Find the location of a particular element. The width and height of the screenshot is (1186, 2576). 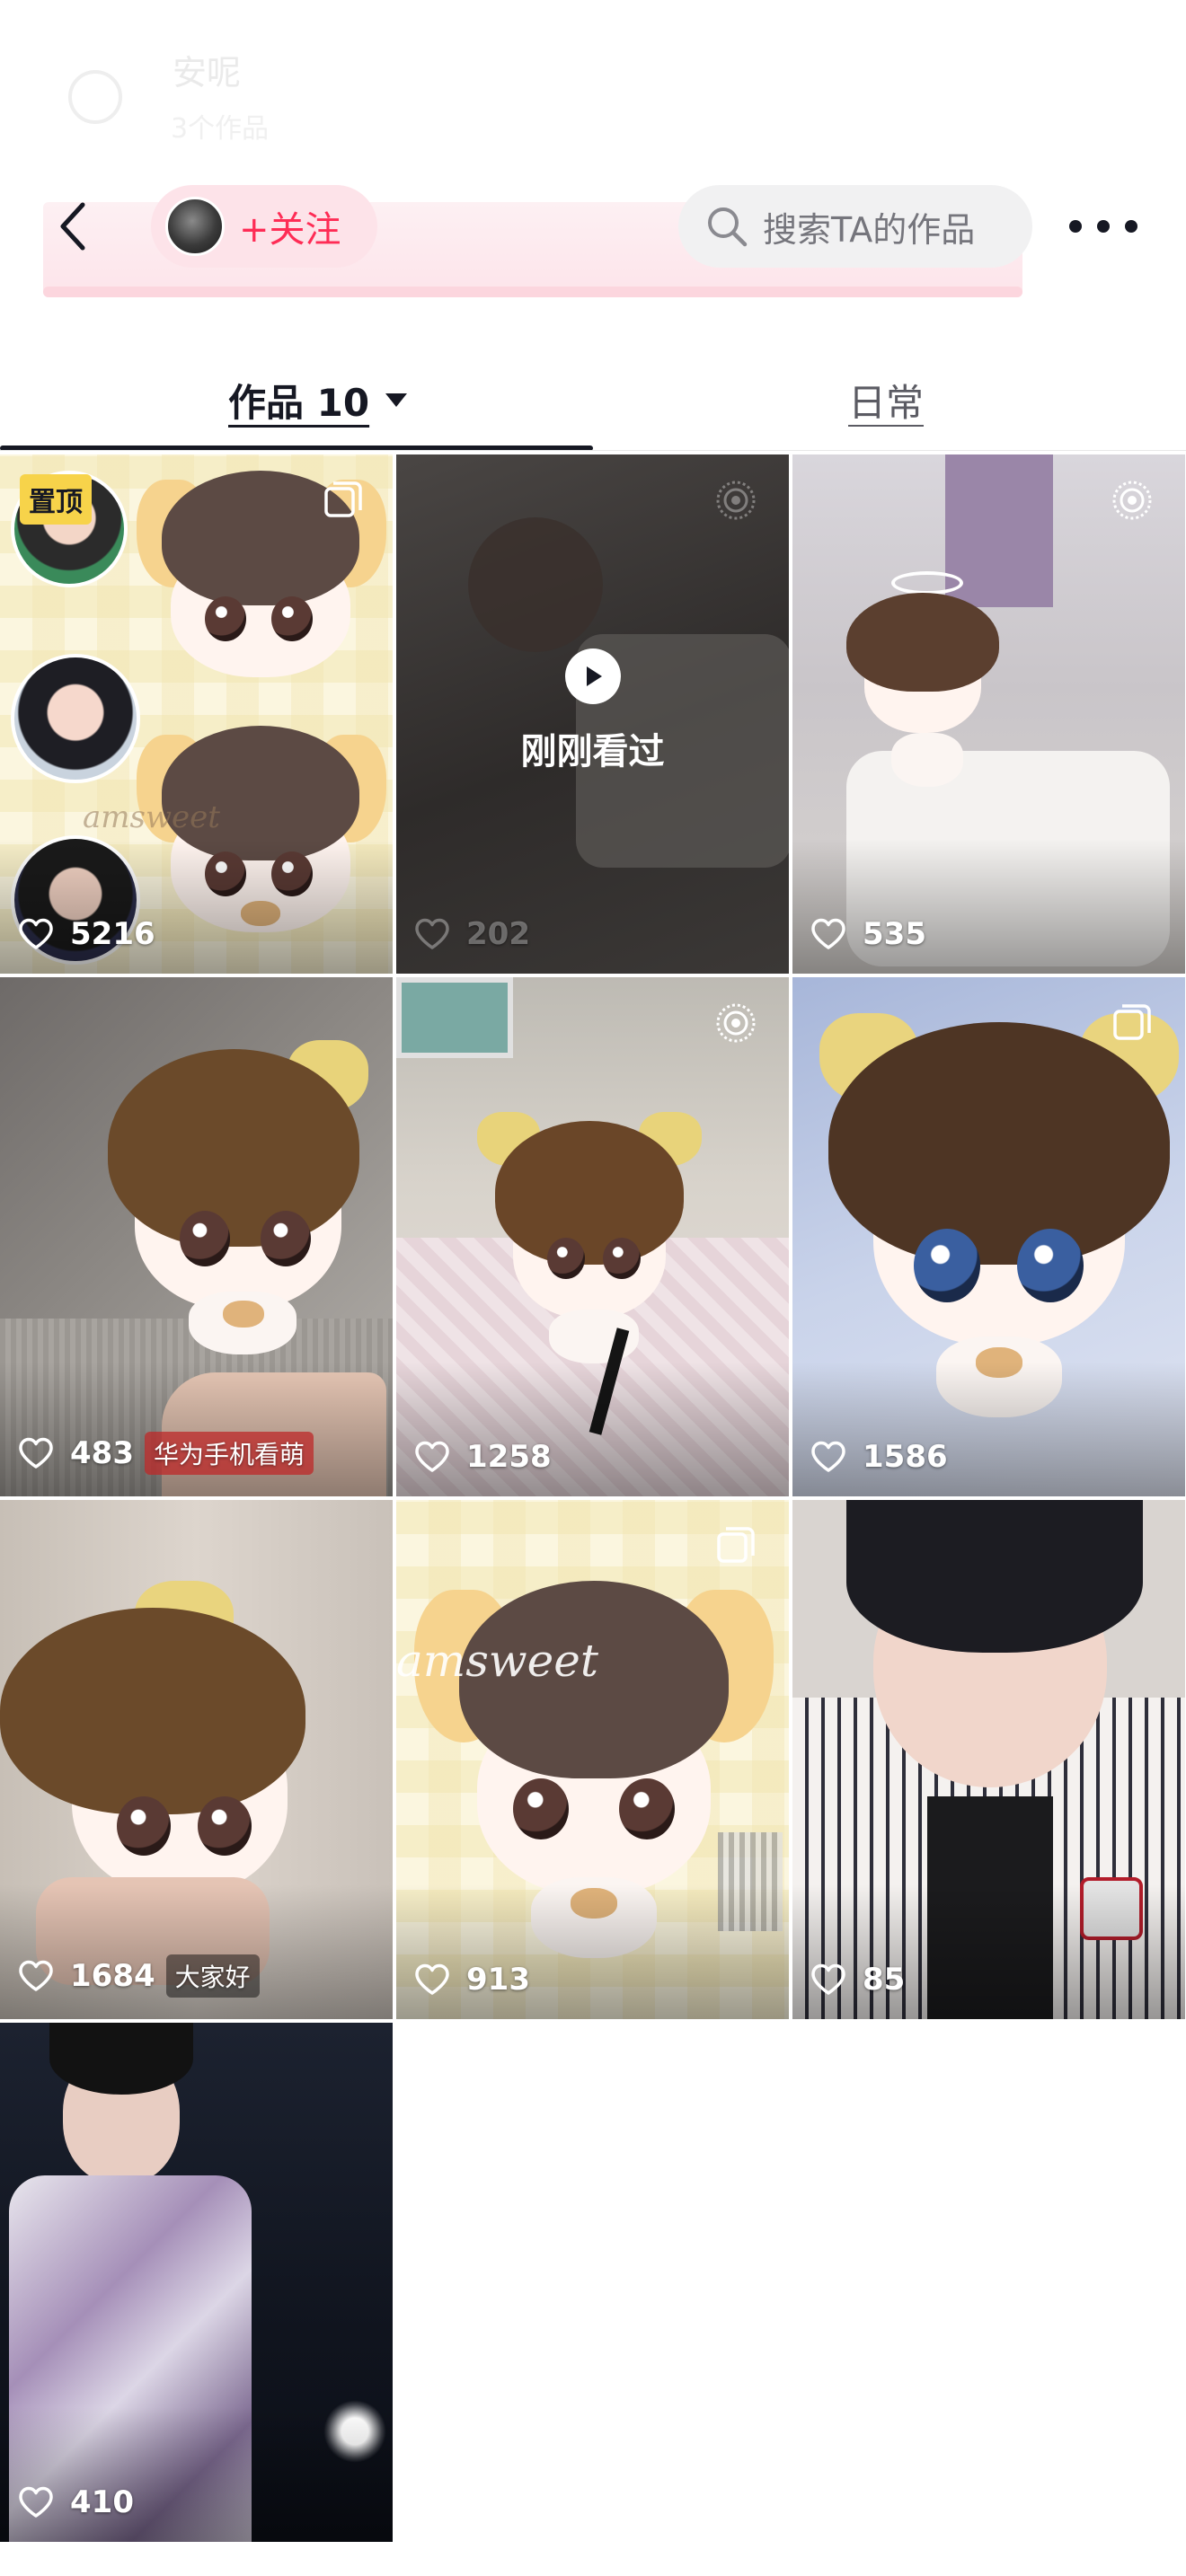

search-placeholder: 搜索TA的作品 is located at coordinates (869, 229).